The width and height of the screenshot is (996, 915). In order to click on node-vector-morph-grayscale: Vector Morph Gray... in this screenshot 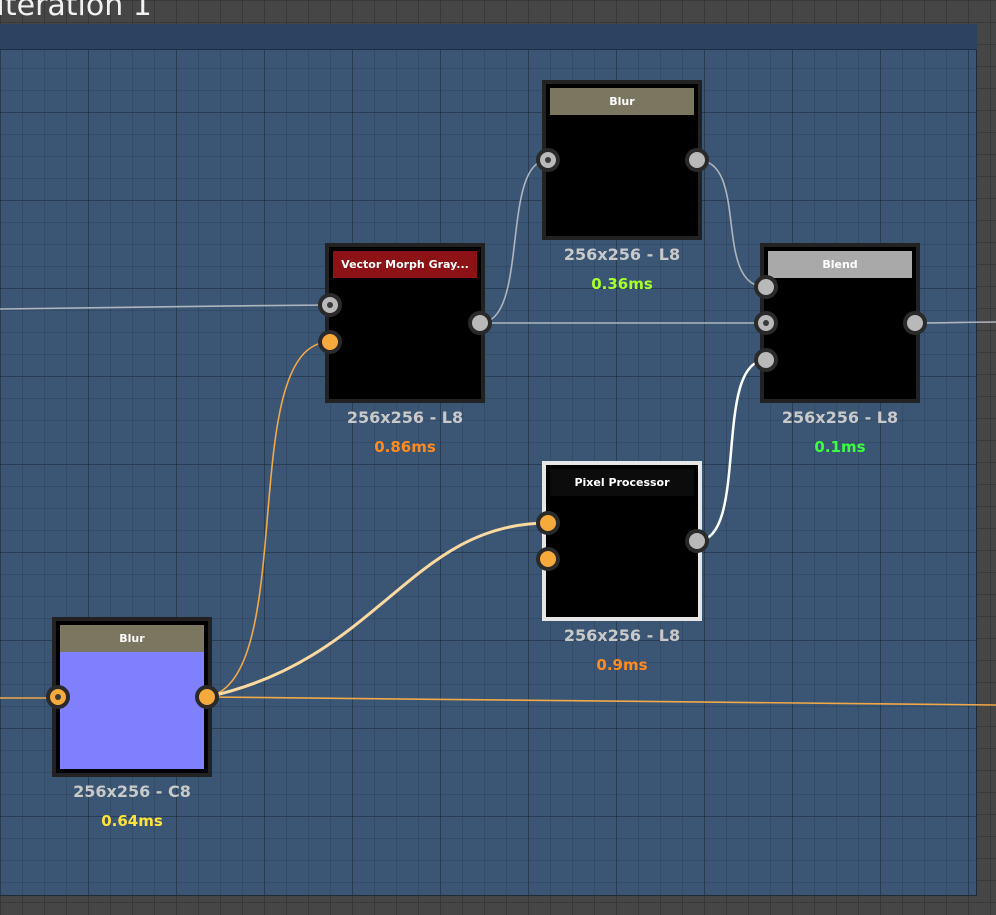, I will do `click(405, 323)`.